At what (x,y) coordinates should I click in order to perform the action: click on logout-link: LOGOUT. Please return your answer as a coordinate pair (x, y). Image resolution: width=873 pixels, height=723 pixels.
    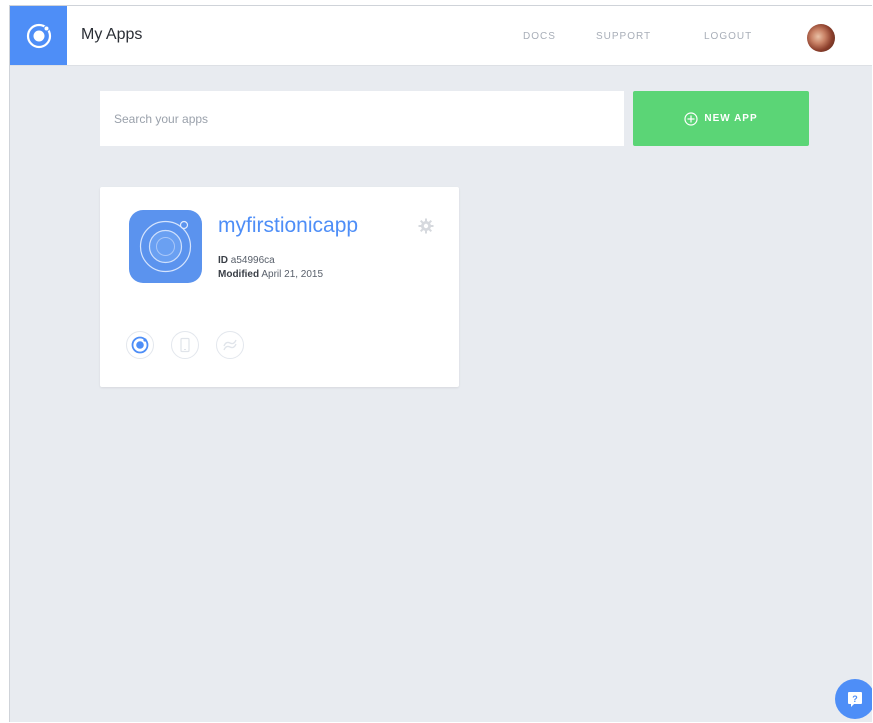
    Looking at the image, I should click on (728, 36).